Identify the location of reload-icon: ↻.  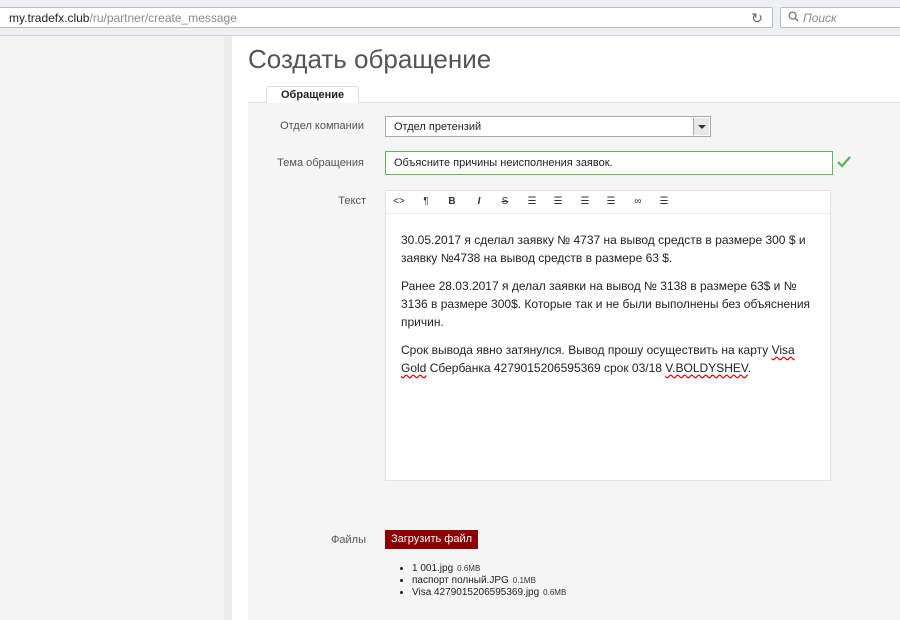
(757, 18).